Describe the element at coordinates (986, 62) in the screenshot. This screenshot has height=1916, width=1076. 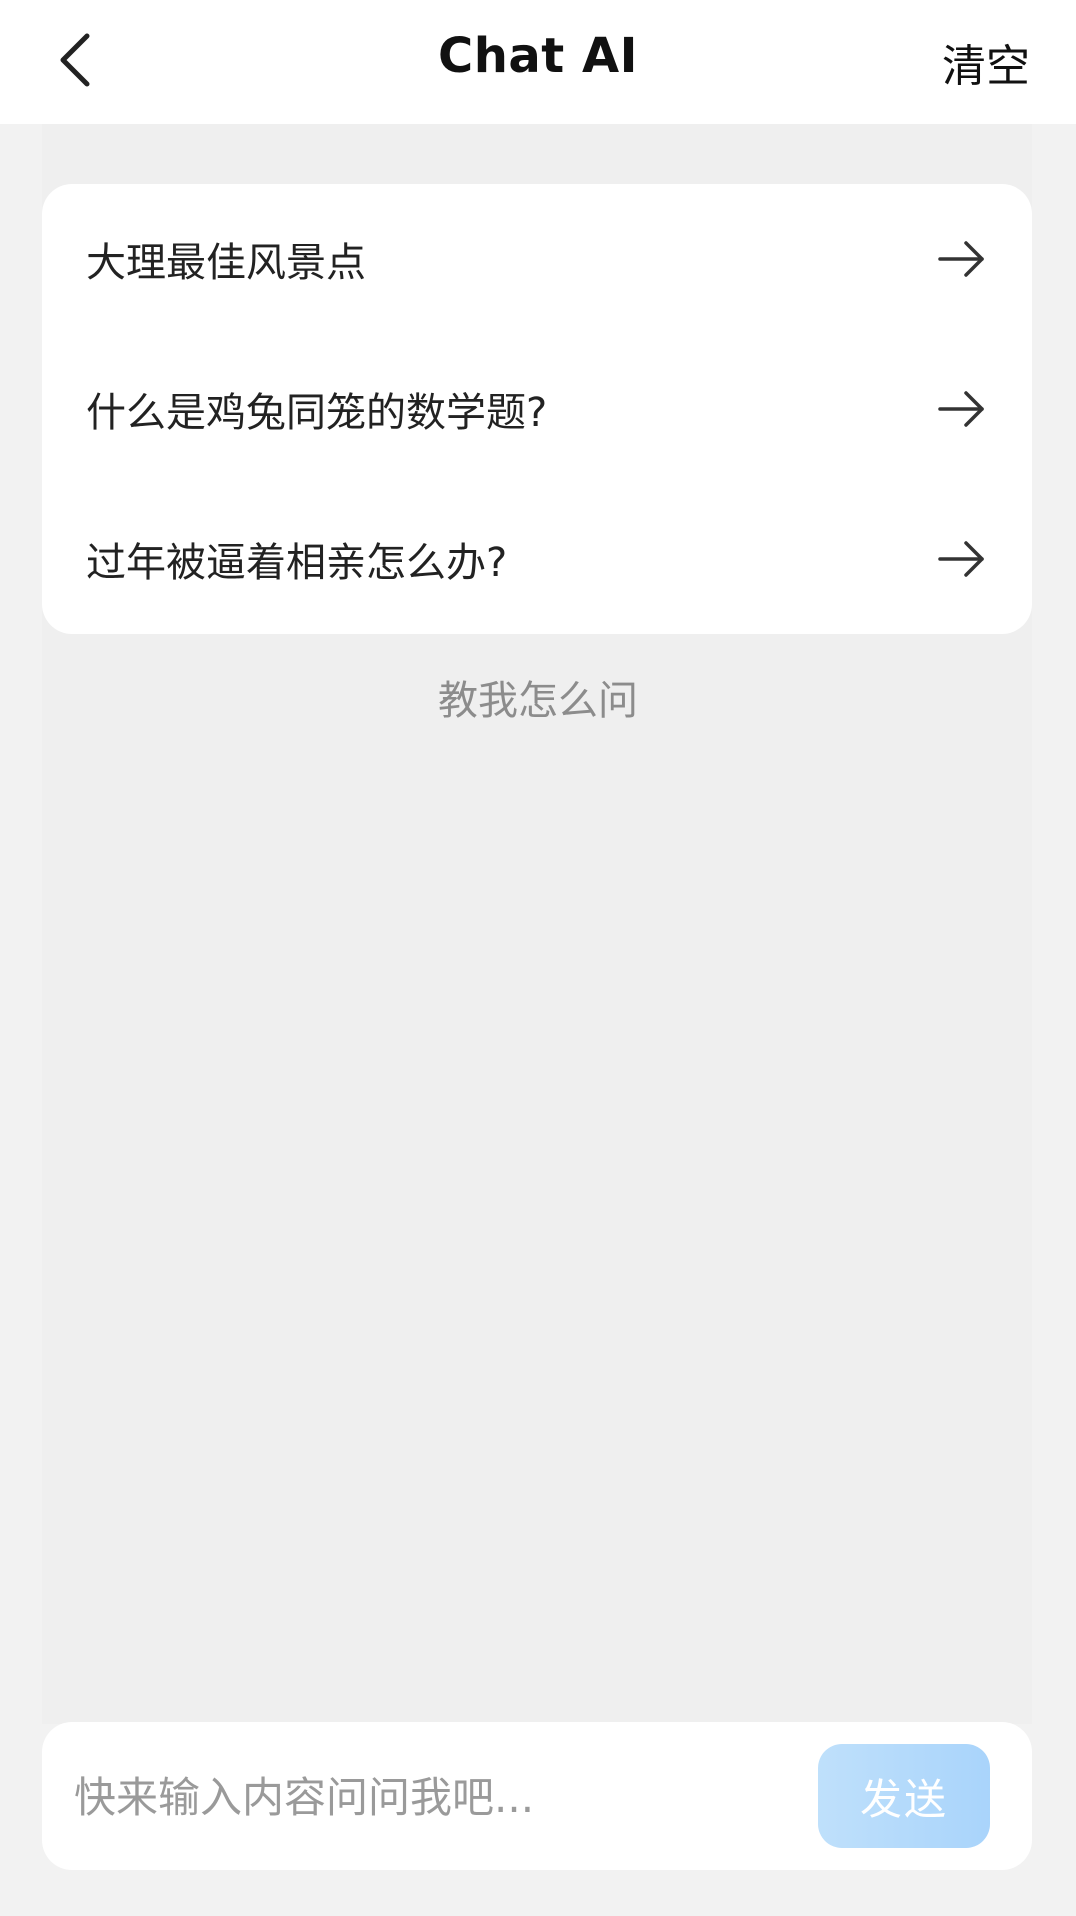
I see `clear-button: 清空` at that location.